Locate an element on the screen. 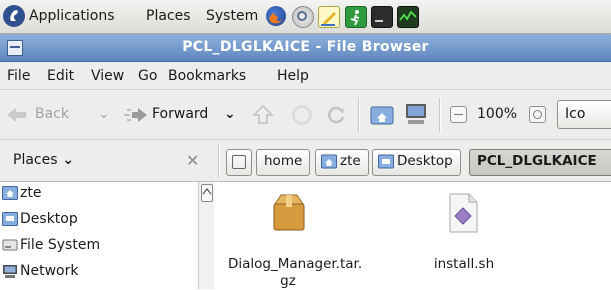  network-icon is located at coordinates (303, 17).